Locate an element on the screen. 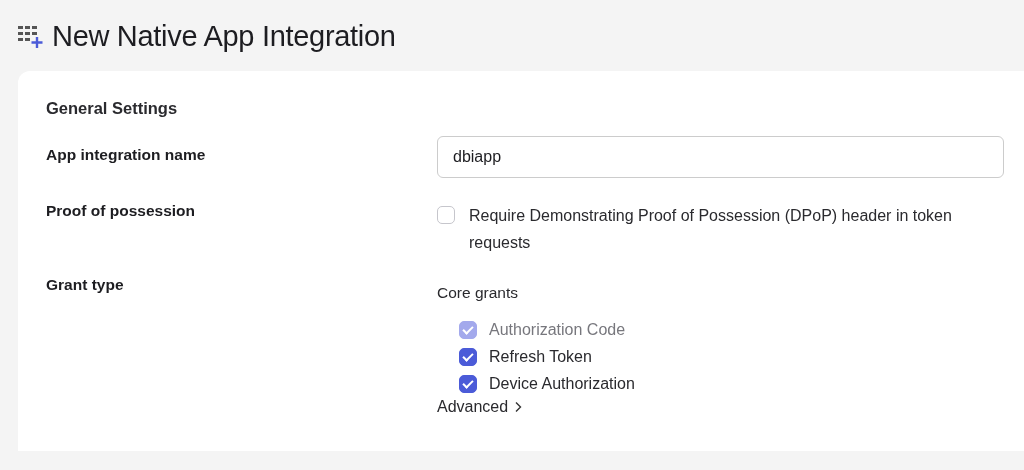  field-label: App integration name is located at coordinates (126, 155).